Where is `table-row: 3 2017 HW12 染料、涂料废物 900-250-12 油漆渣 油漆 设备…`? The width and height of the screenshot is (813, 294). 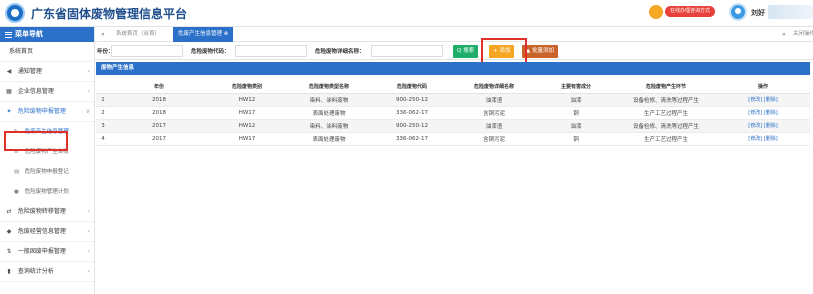
table-row: 3 2017 HW12 染料、涂料废物 900-250-12 油漆渣 油漆 设备… is located at coordinates (453, 126).